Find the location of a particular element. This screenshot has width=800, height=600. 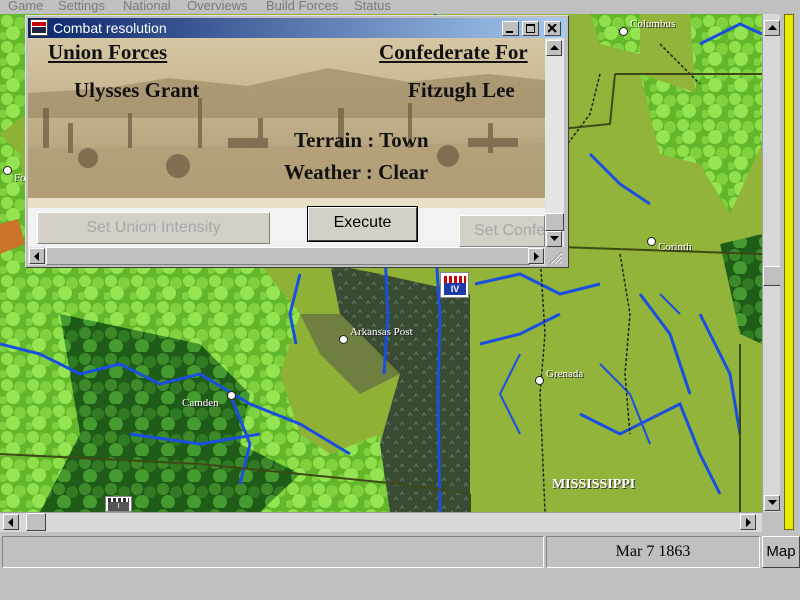

close-button is located at coordinates (552, 28).